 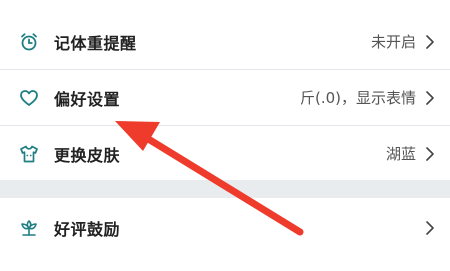 I want to click on change-skin-label: 更换皮肤, so click(x=87, y=155).